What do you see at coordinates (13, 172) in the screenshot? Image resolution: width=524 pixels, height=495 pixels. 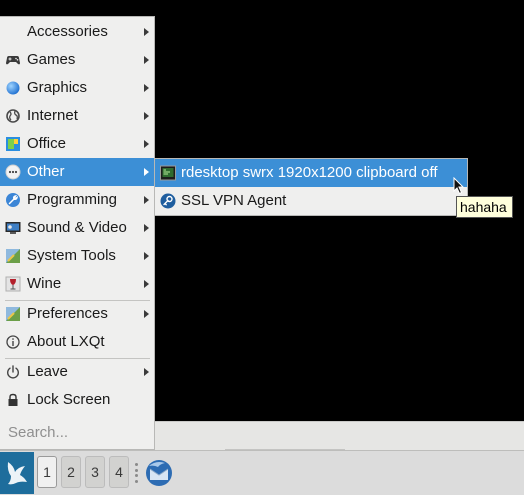 I see `ellipsis-icon` at bounding box center [13, 172].